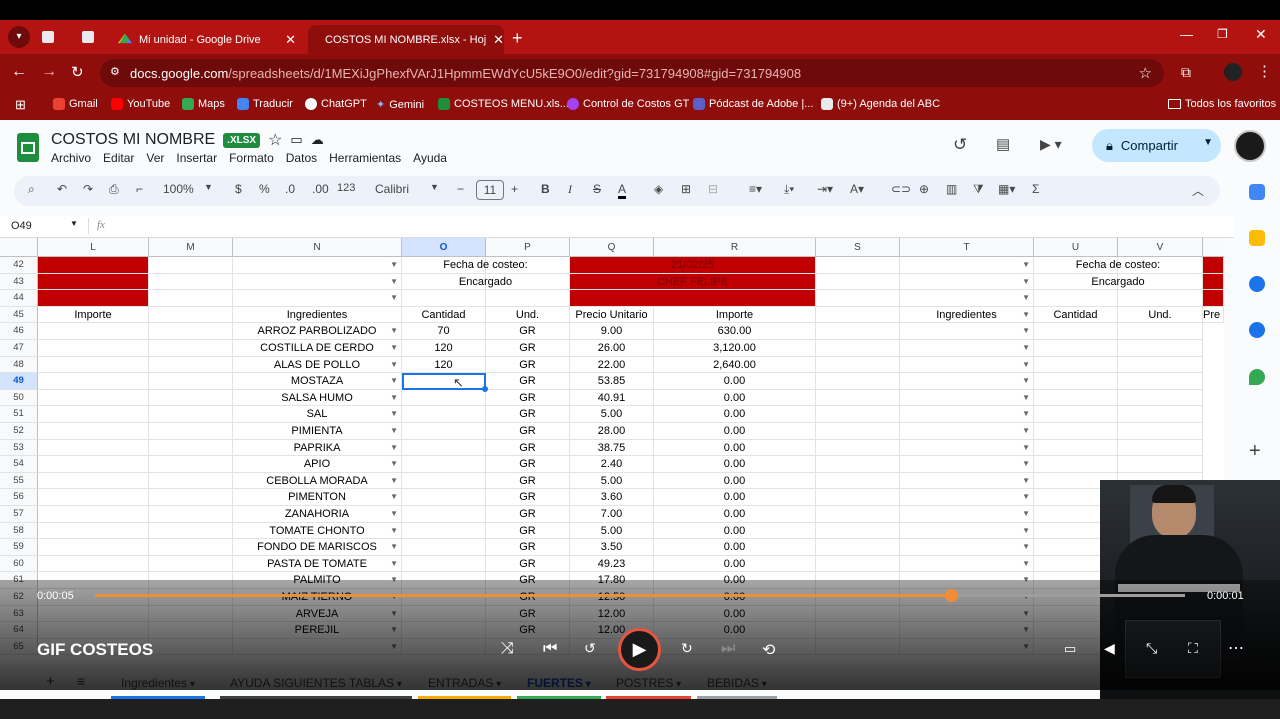  What do you see at coordinates (317, 398) in the screenshot?
I see `ingredient-name-cell: SALSA HUMO ▼` at bounding box center [317, 398].